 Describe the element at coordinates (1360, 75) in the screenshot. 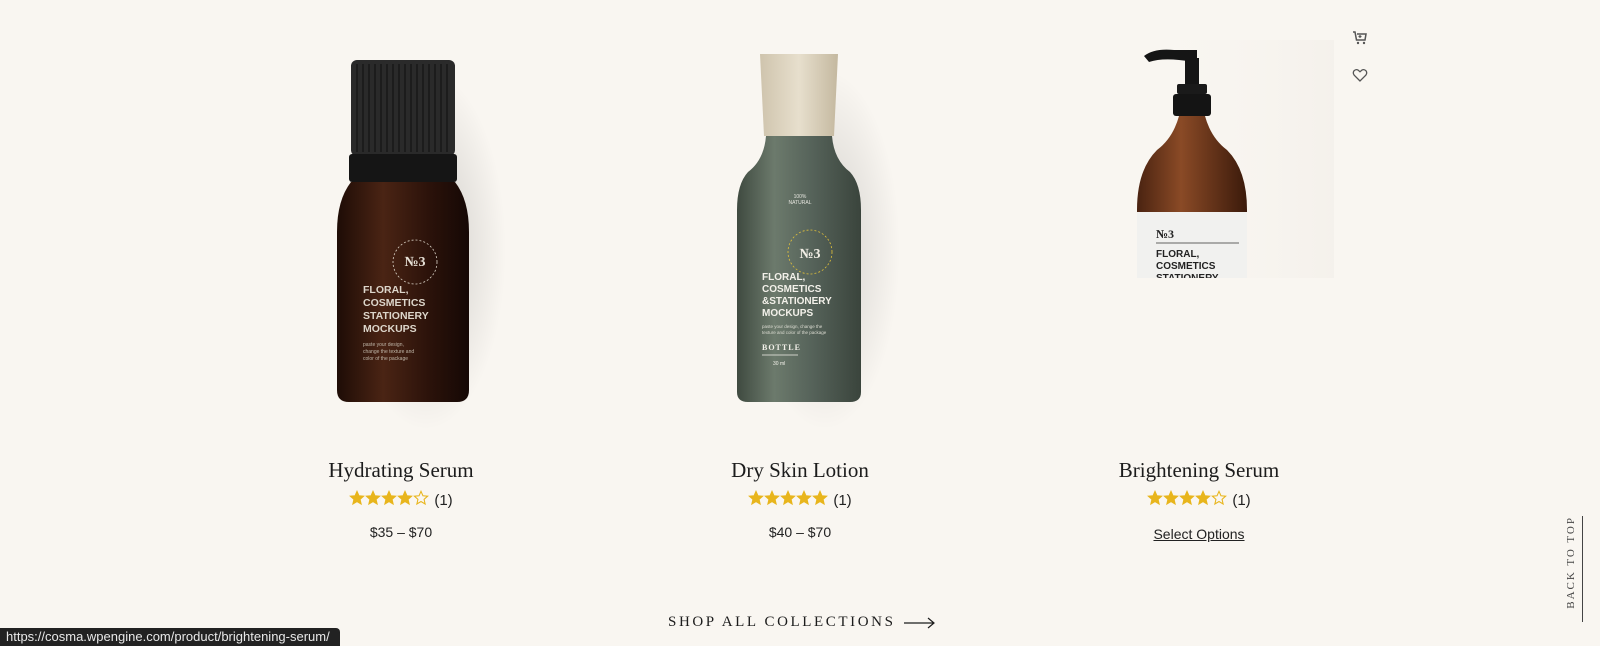

I see `heart-icon` at that location.